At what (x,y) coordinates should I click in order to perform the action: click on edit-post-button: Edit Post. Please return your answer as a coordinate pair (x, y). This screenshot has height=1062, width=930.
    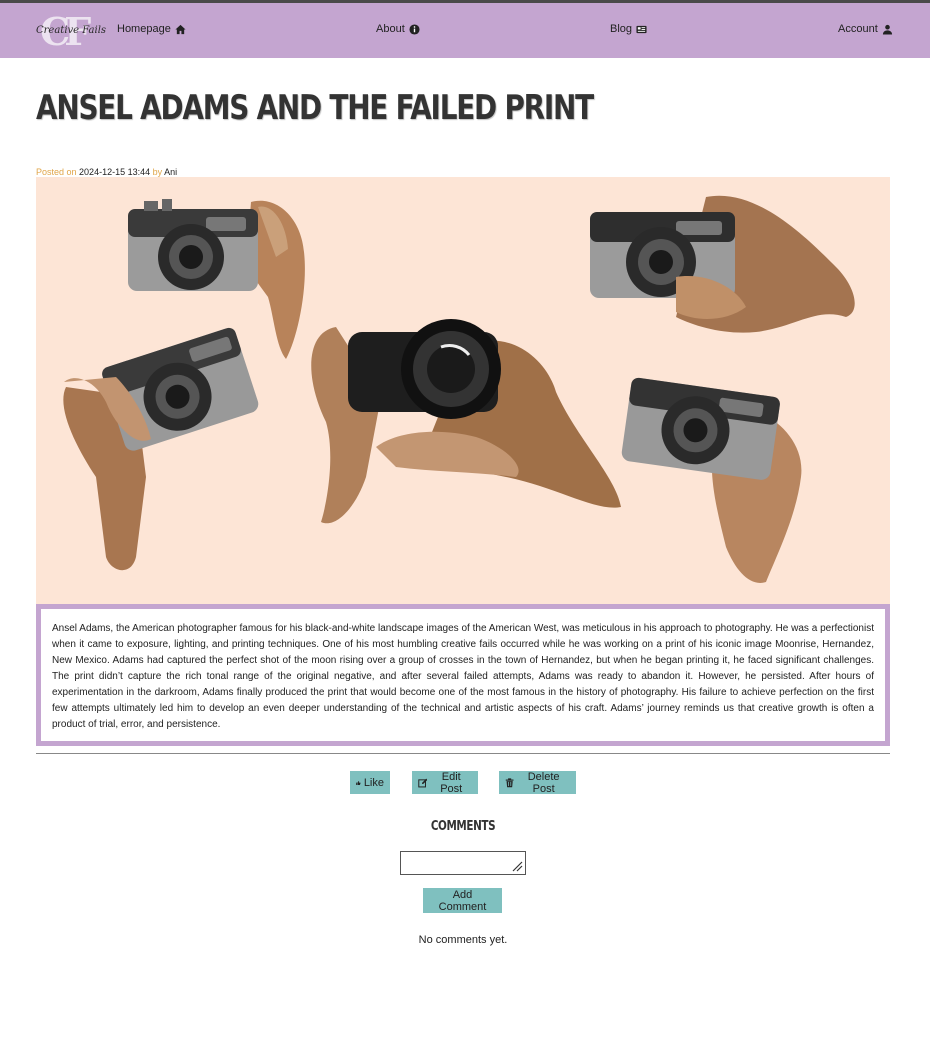
    Looking at the image, I should click on (445, 782).